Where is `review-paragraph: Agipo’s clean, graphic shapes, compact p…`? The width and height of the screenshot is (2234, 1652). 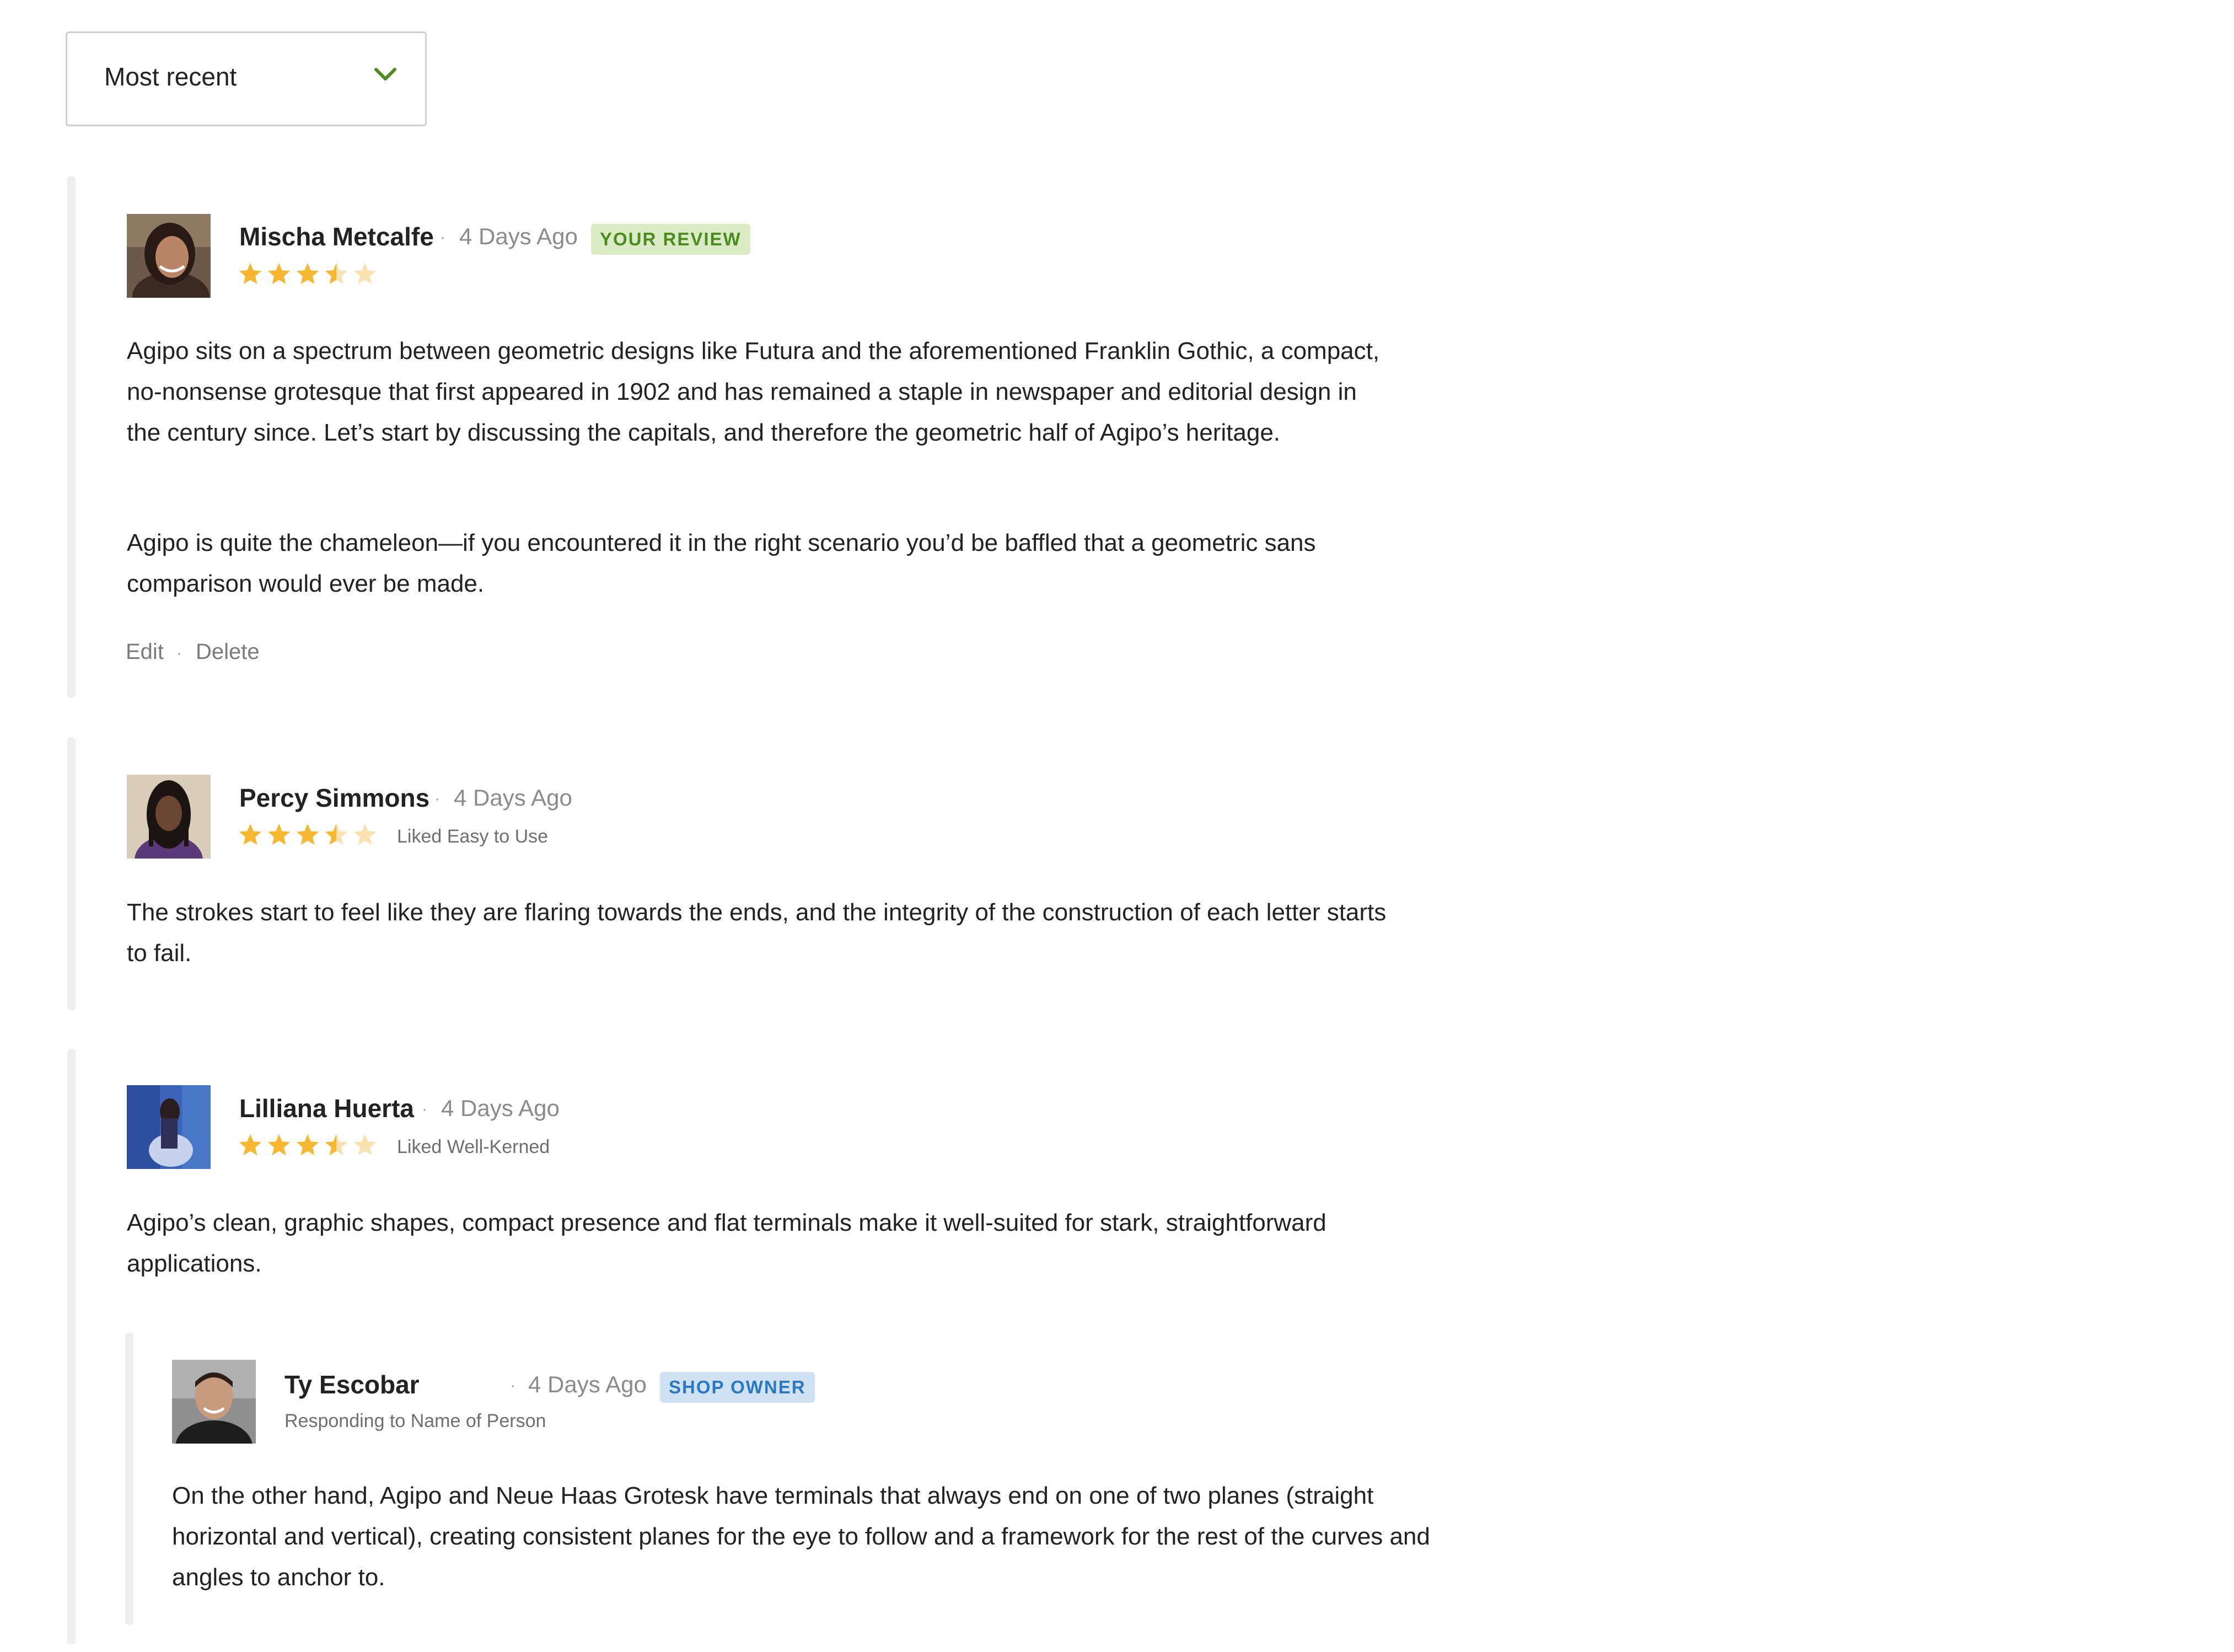 review-paragraph: Agipo’s clean, graphic shapes, compact p… is located at coordinates (727, 1243).